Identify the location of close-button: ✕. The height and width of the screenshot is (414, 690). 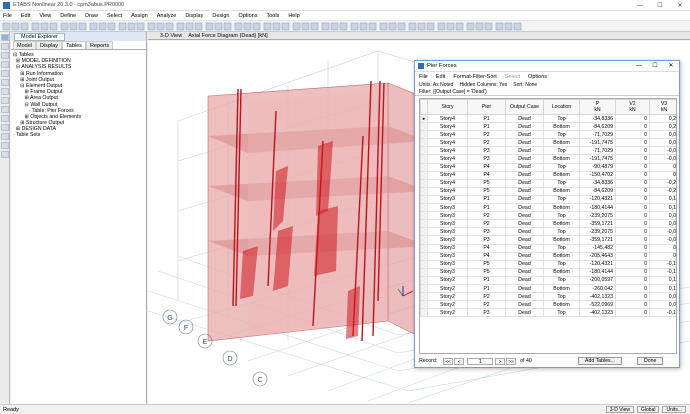
(680, 5).